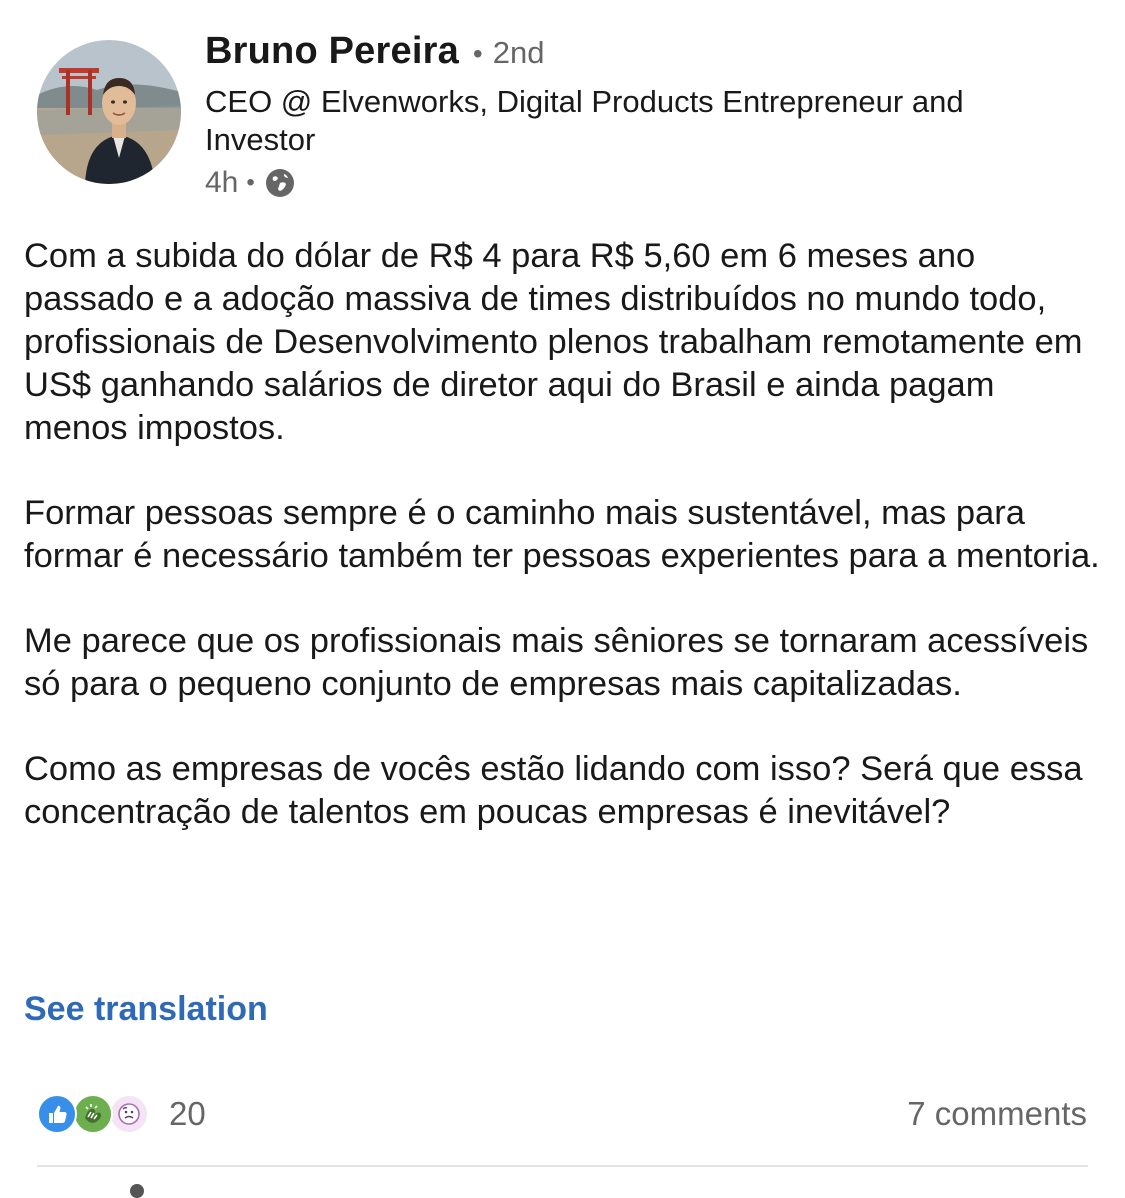 The image size is (1125, 1198). What do you see at coordinates (562, 1166) in the screenshot?
I see `divider` at bounding box center [562, 1166].